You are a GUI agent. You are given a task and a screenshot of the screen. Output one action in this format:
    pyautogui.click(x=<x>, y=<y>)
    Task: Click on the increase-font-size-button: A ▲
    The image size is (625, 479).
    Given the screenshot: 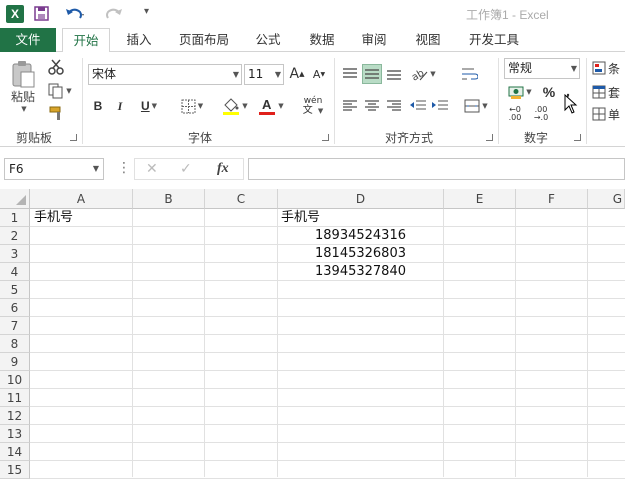 What is the action you would take?
    pyautogui.click(x=297, y=74)
    